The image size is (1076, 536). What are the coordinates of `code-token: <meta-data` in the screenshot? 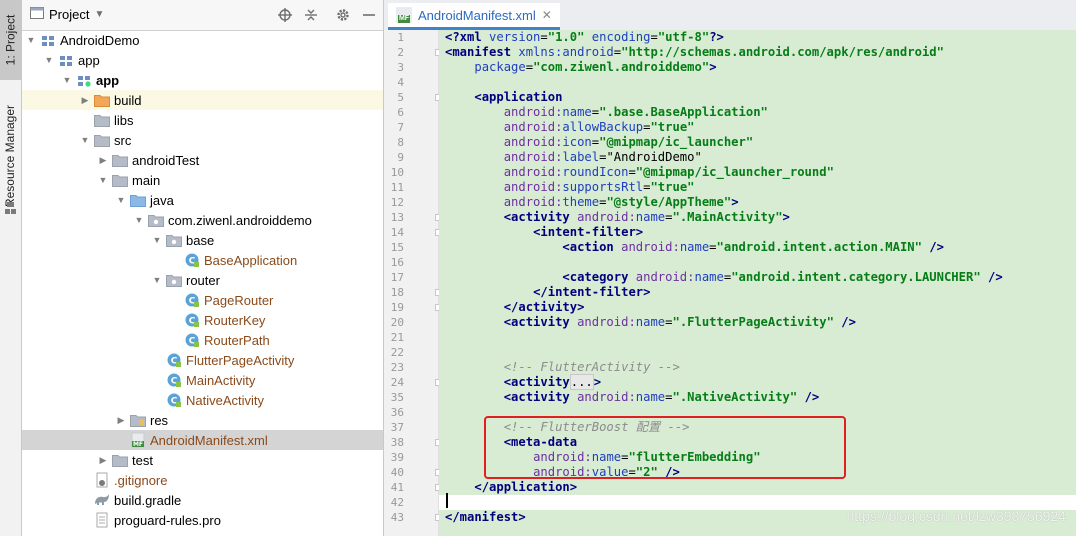 It's located at (540, 442).